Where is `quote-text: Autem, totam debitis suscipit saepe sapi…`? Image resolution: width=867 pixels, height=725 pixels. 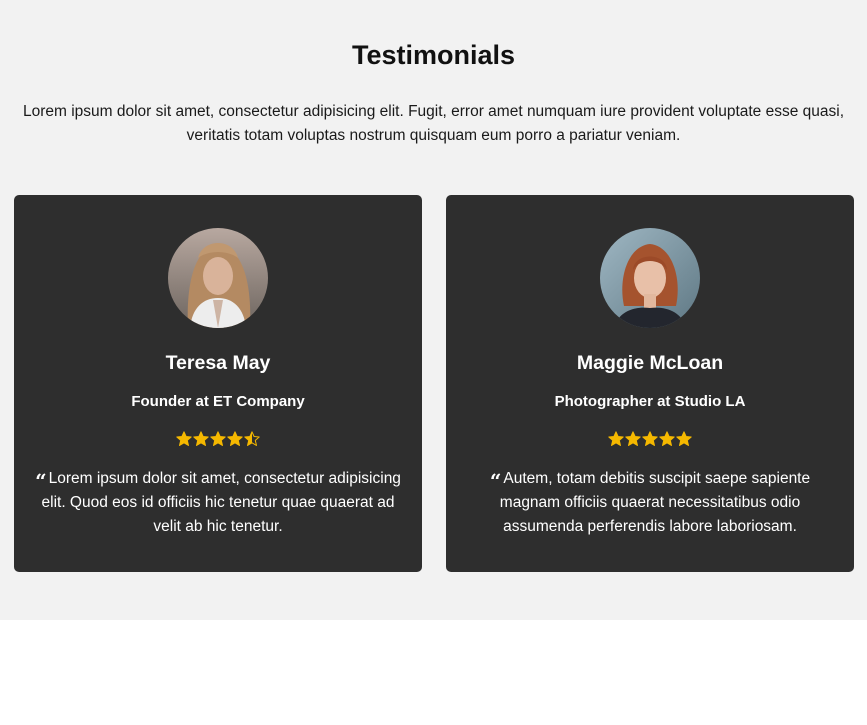 quote-text: Autem, totam debitis suscipit saepe sapi… is located at coordinates (655, 502).